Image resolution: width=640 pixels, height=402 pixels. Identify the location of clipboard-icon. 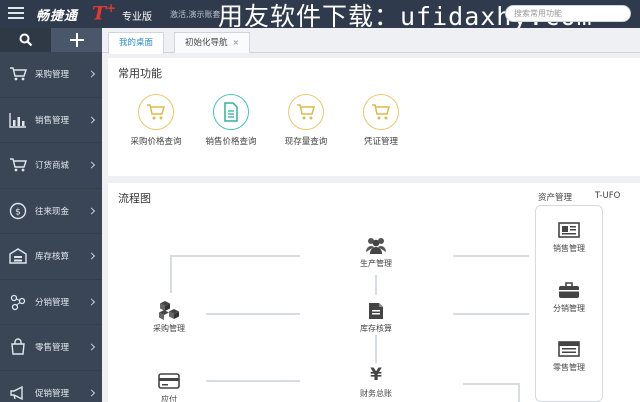
(376, 310).